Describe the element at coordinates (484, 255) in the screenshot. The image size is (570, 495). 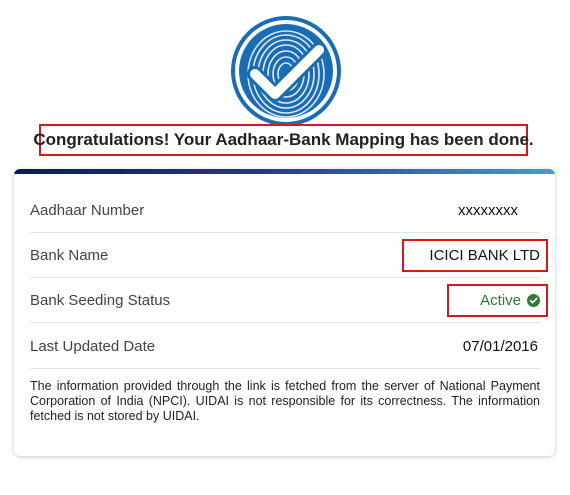
I see `bank-name-value: ICICI BANK LTD` at that location.